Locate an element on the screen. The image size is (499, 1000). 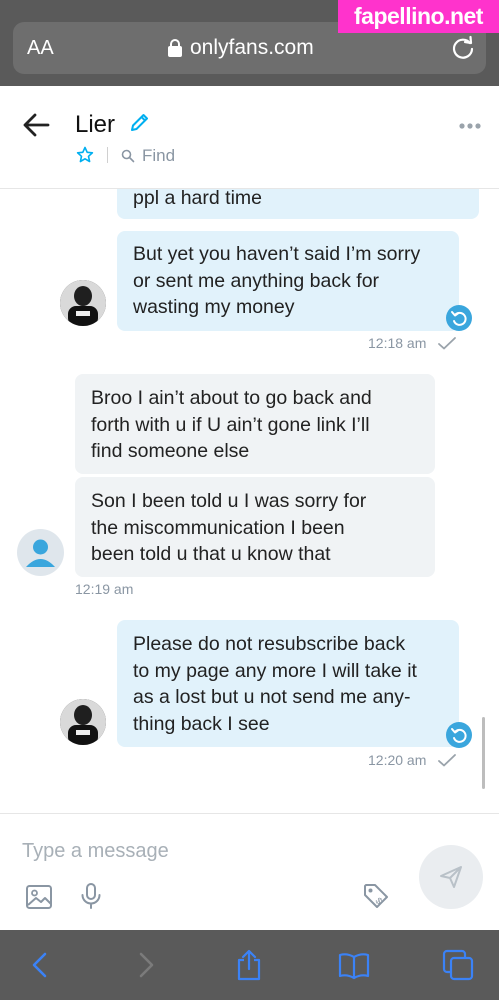
outgoing-message: ppl a hard time is located at coordinates (298, 204).